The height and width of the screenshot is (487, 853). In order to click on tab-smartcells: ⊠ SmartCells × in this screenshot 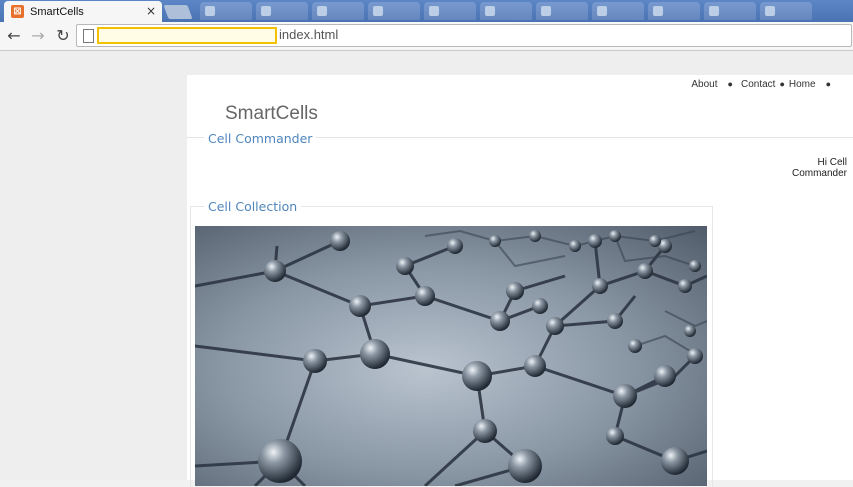, I will do `click(83, 11)`.